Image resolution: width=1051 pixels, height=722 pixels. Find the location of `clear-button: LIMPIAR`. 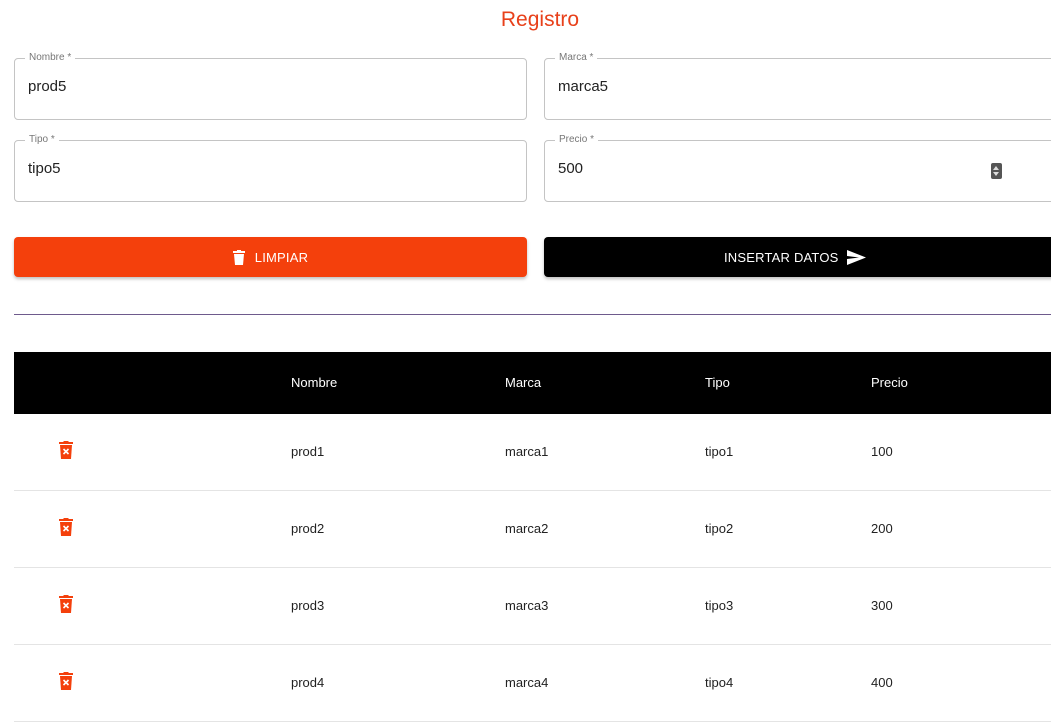

clear-button: LIMPIAR is located at coordinates (270, 257).